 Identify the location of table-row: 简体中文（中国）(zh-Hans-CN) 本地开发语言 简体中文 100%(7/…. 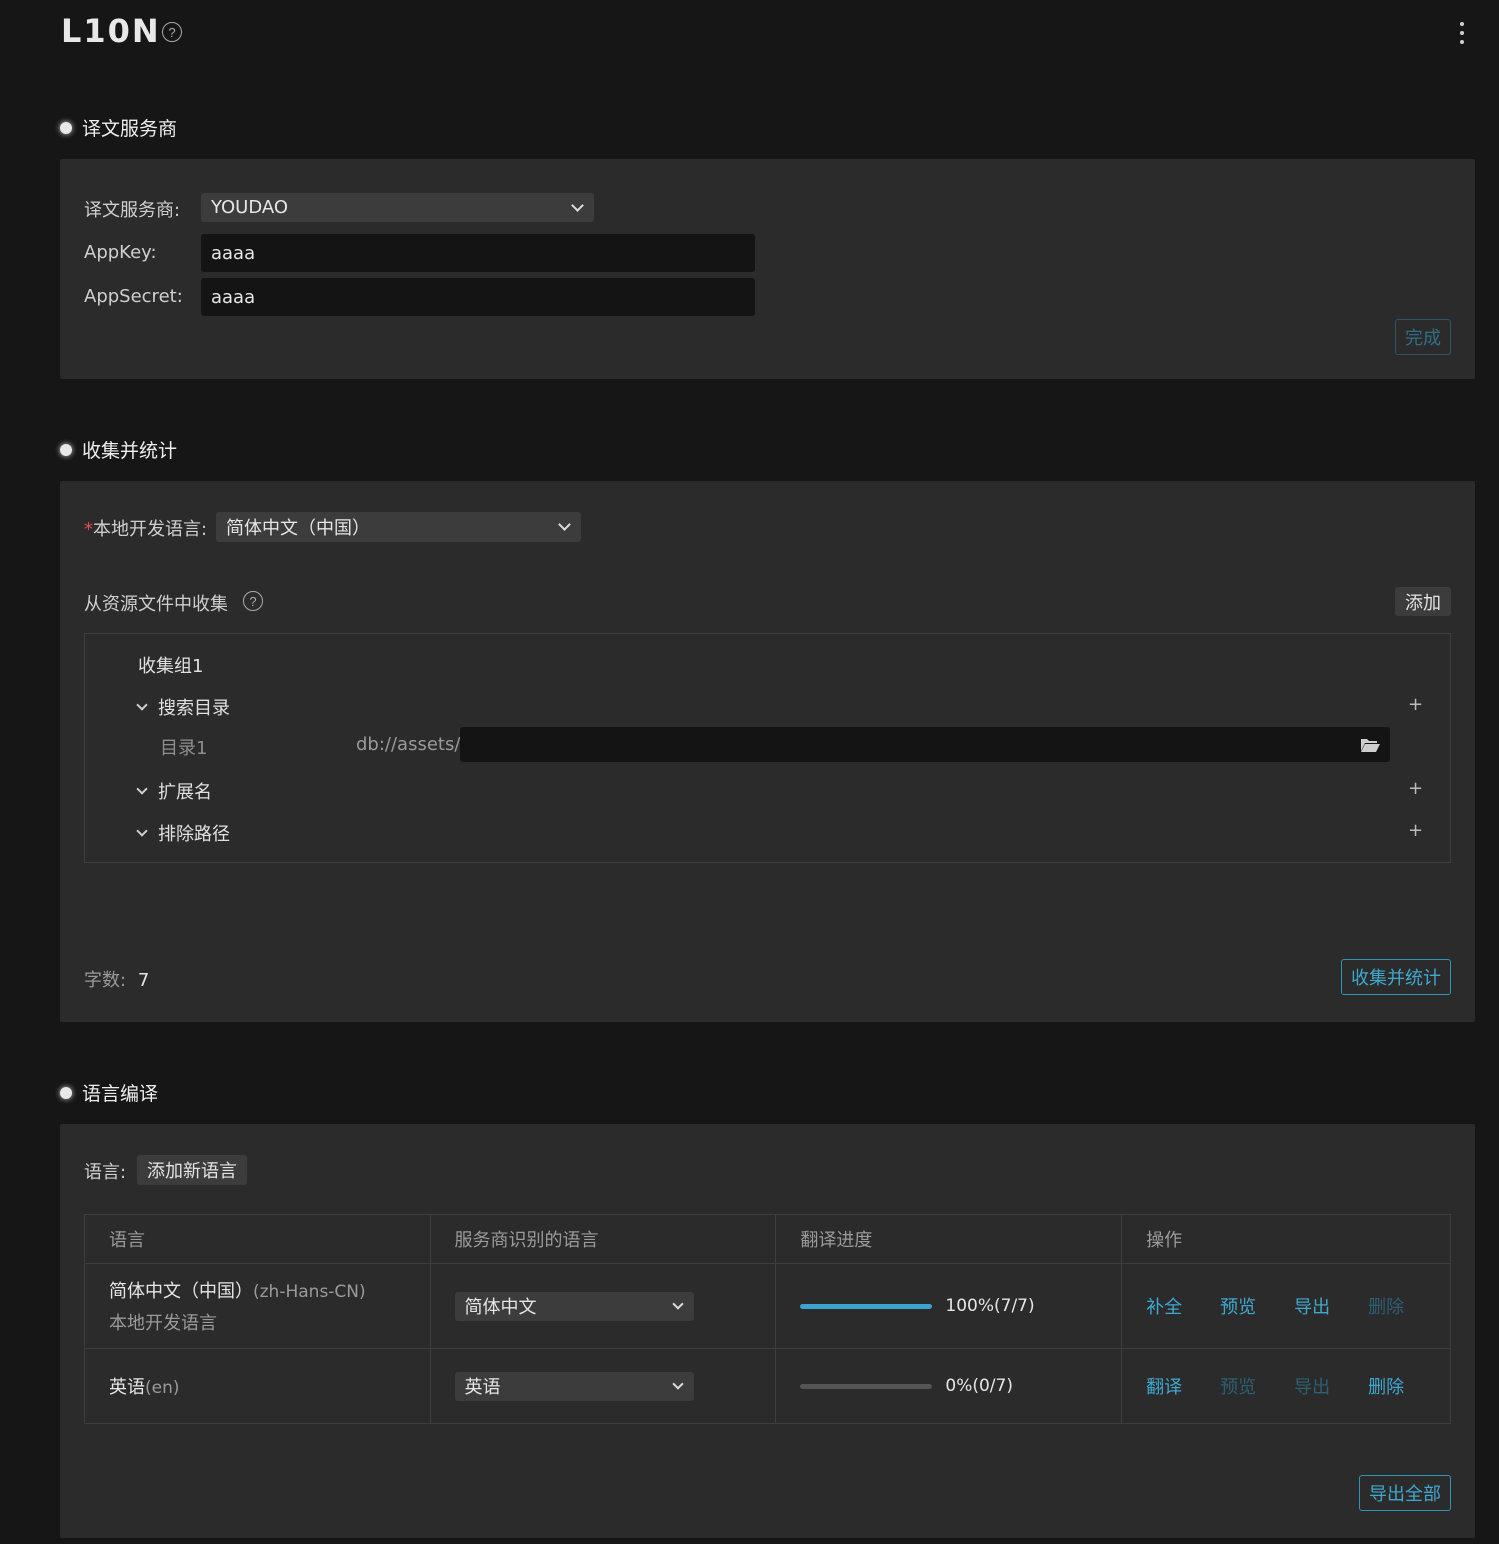
(767, 1306).